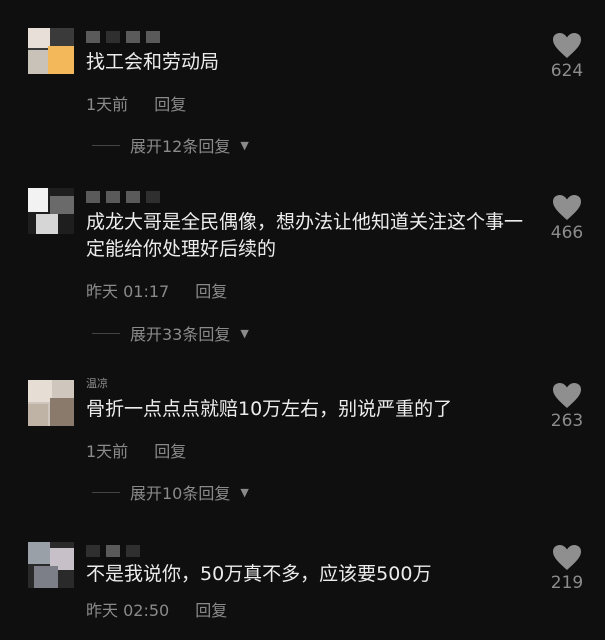 This screenshot has height=640, width=605. What do you see at coordinates (153, 62) in the screenshot?
I see `comment-text: 找工会和劳动局` at bounding box center [153, 62].